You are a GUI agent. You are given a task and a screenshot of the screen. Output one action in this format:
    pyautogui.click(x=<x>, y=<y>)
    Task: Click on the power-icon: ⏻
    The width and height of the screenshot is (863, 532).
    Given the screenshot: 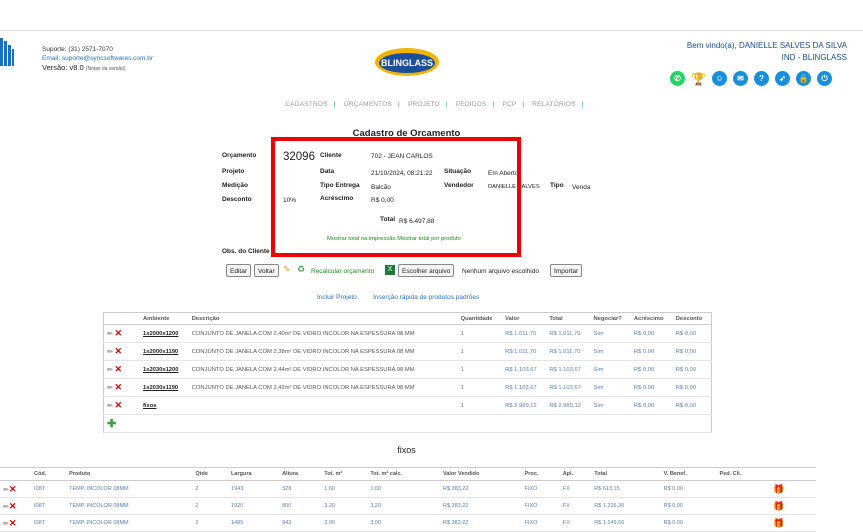 What is the action you would take?
    pyautogui.click(x=824, y=78)
    